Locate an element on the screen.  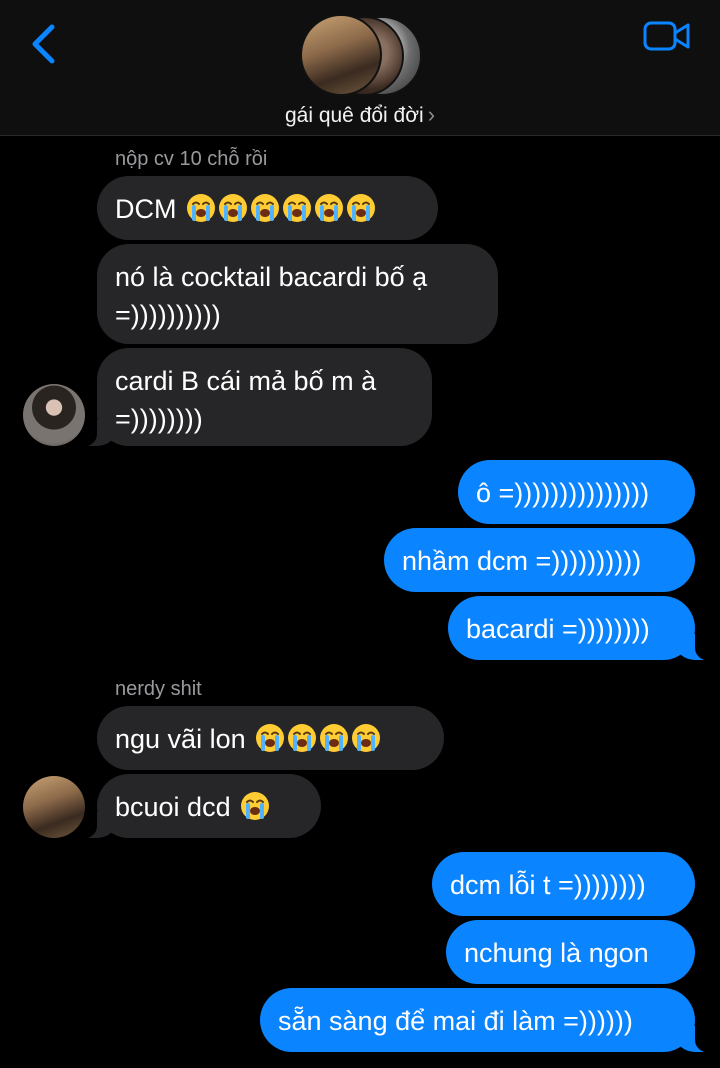
message-bubble-outgoing: dcm lỗi t =)))))))) is located at coordinates (563, 884).